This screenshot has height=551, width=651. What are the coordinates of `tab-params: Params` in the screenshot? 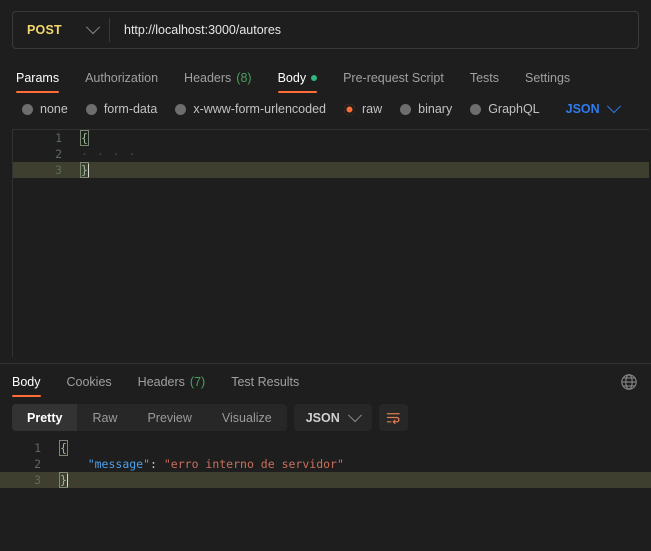 It's located at (42, 82).